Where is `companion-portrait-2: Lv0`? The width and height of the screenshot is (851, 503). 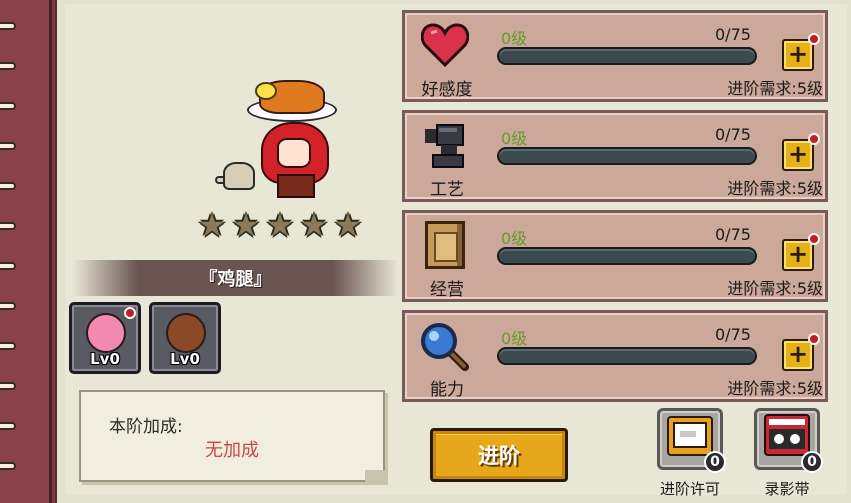 companion-portrait-2: Lv0 is located at coordinates (185, 338).